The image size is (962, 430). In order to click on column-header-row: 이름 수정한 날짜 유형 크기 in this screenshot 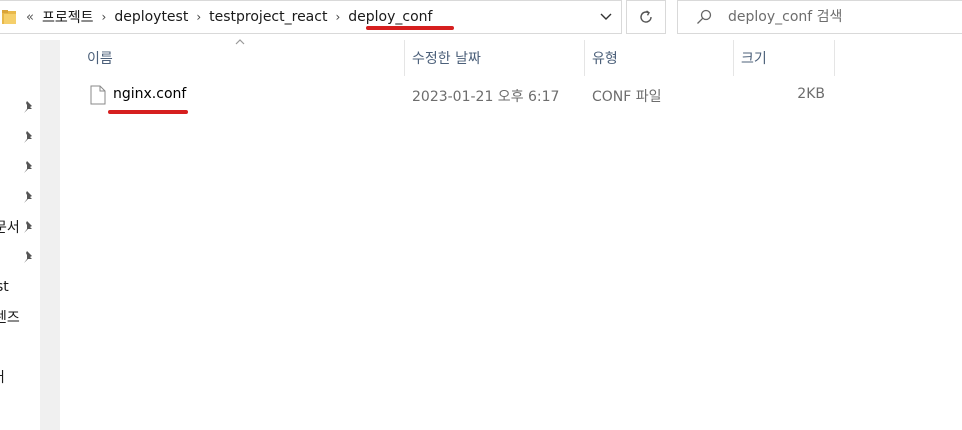, I will do `click(511, 56)`.